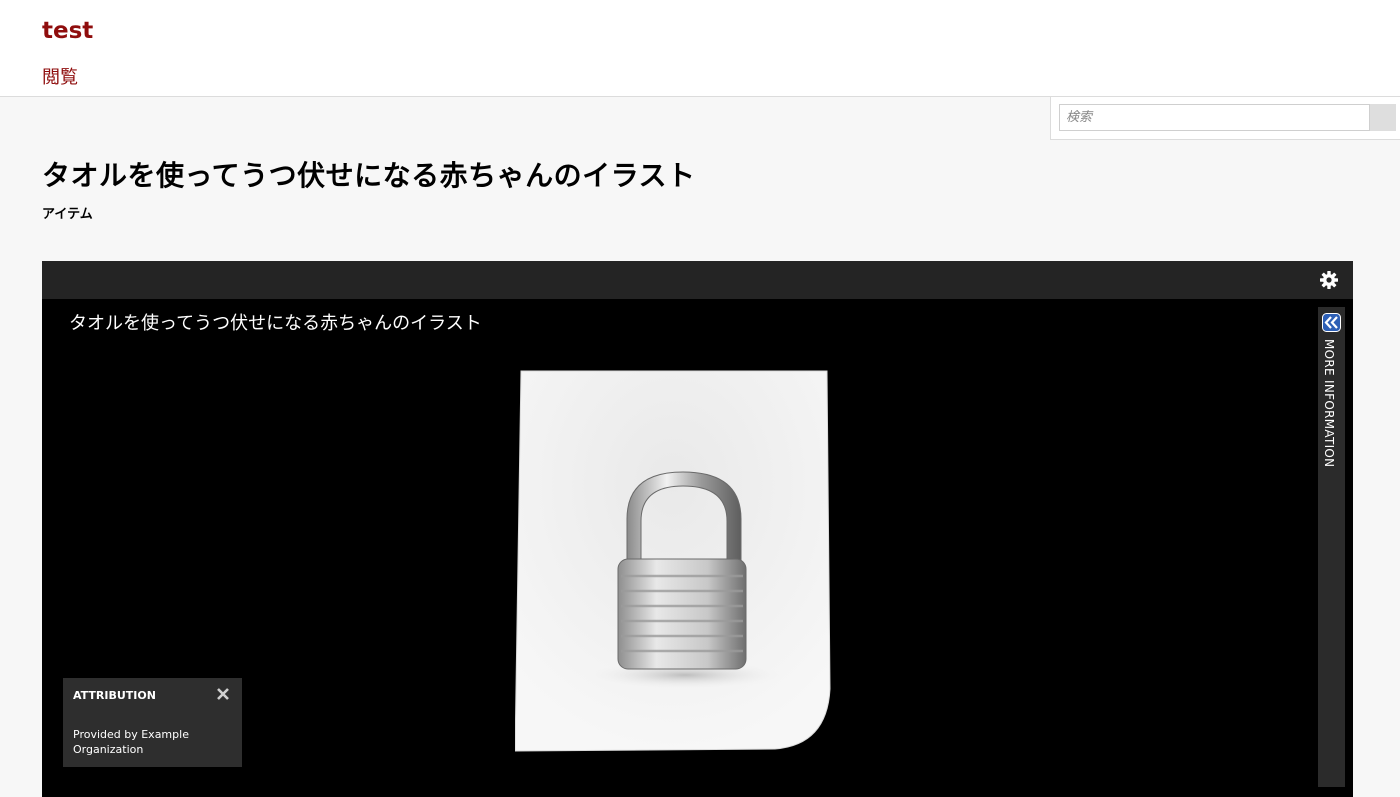  I want to click on nav-browse-link: 閲覧, so click(60, 76).